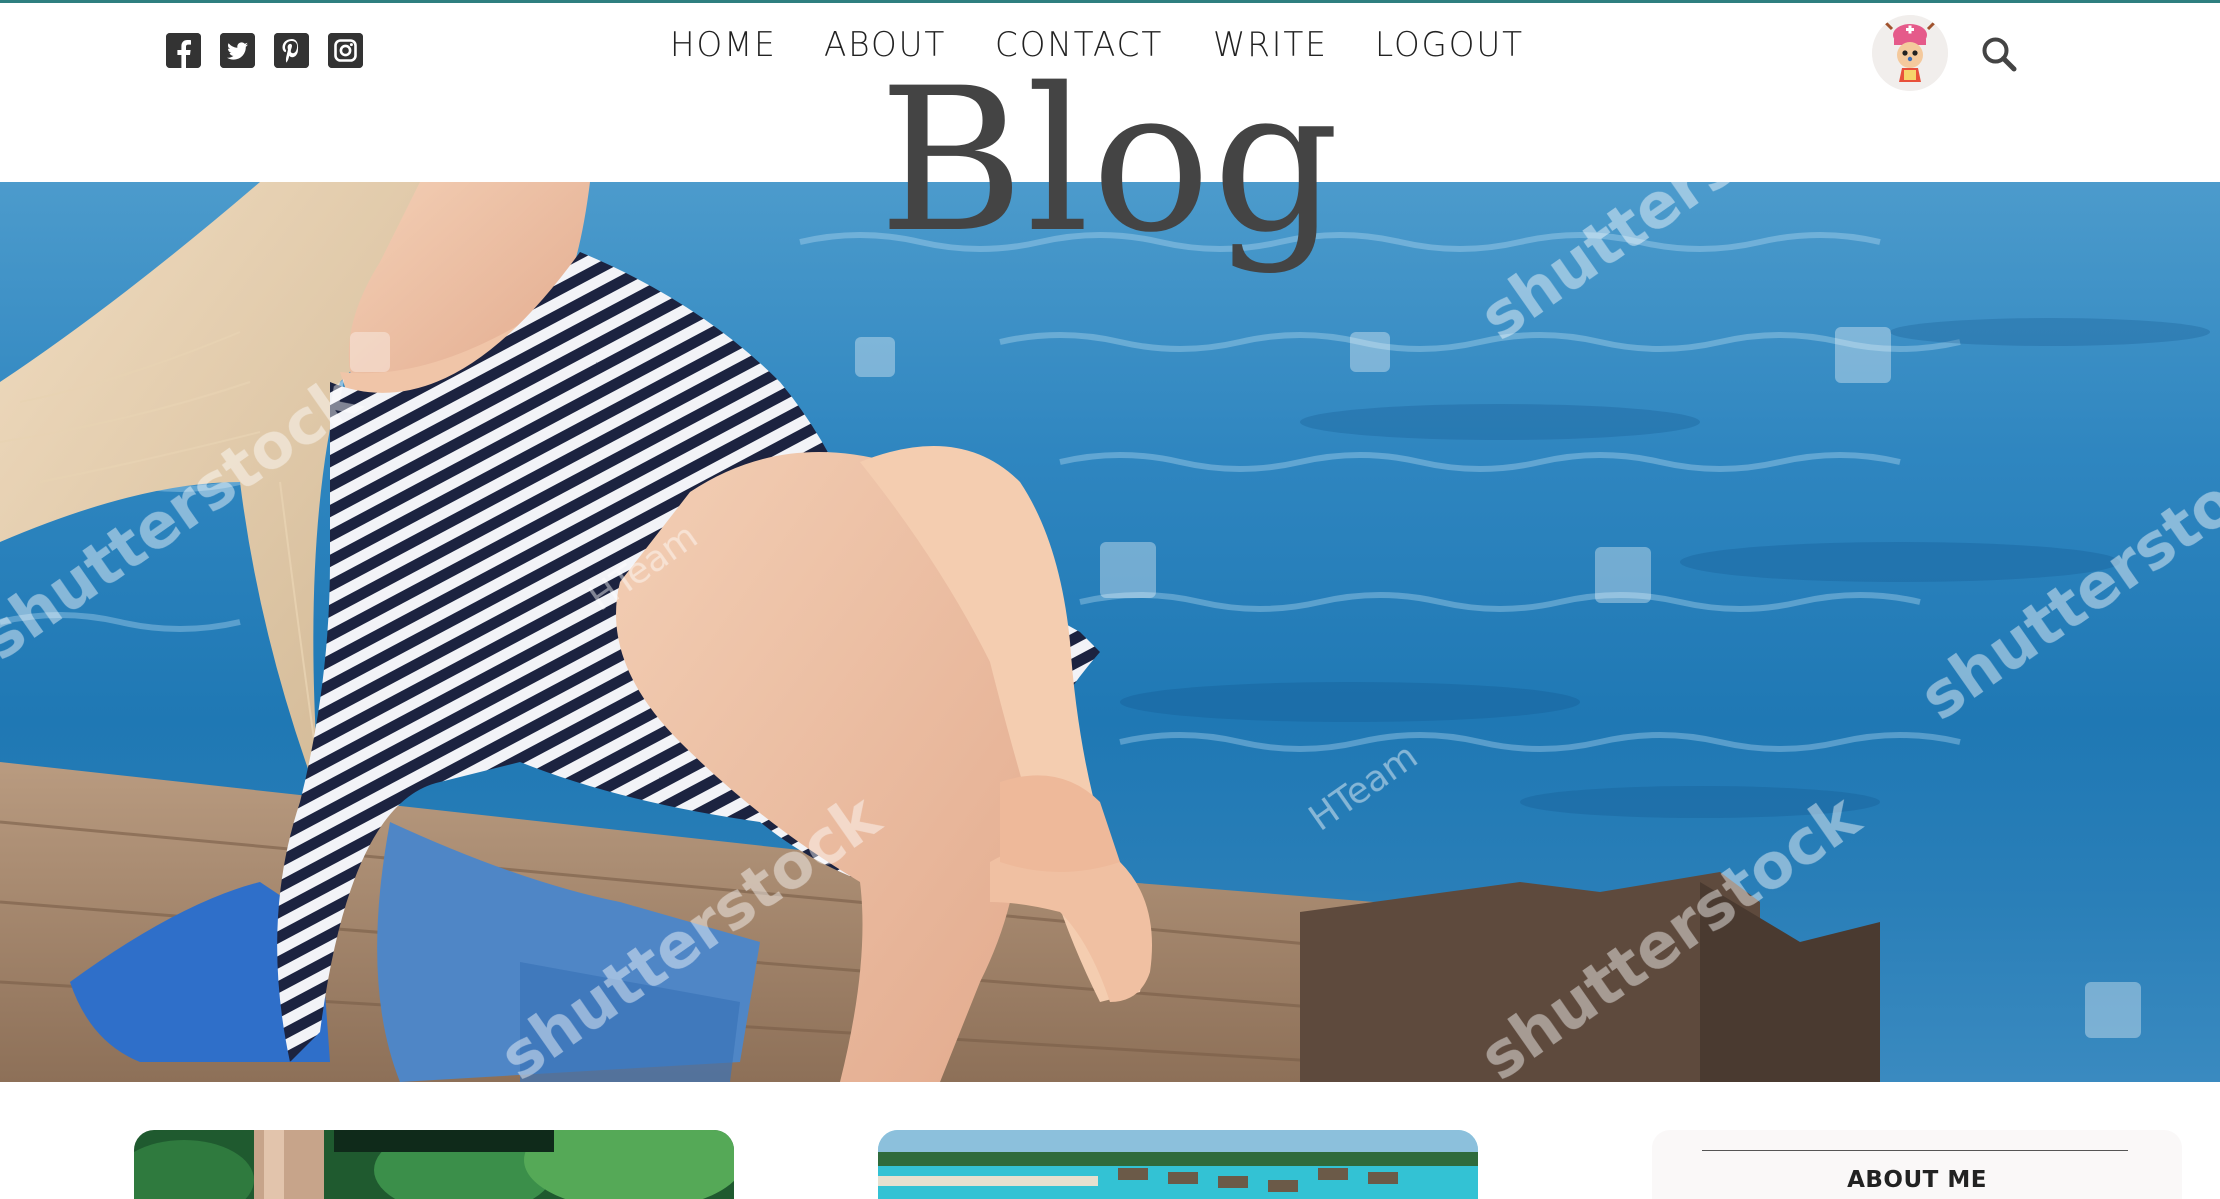  Describe the element at coordinates (1364, 788) in the screenshot. I see `watermark-hteam-2: HTeam` at that location.